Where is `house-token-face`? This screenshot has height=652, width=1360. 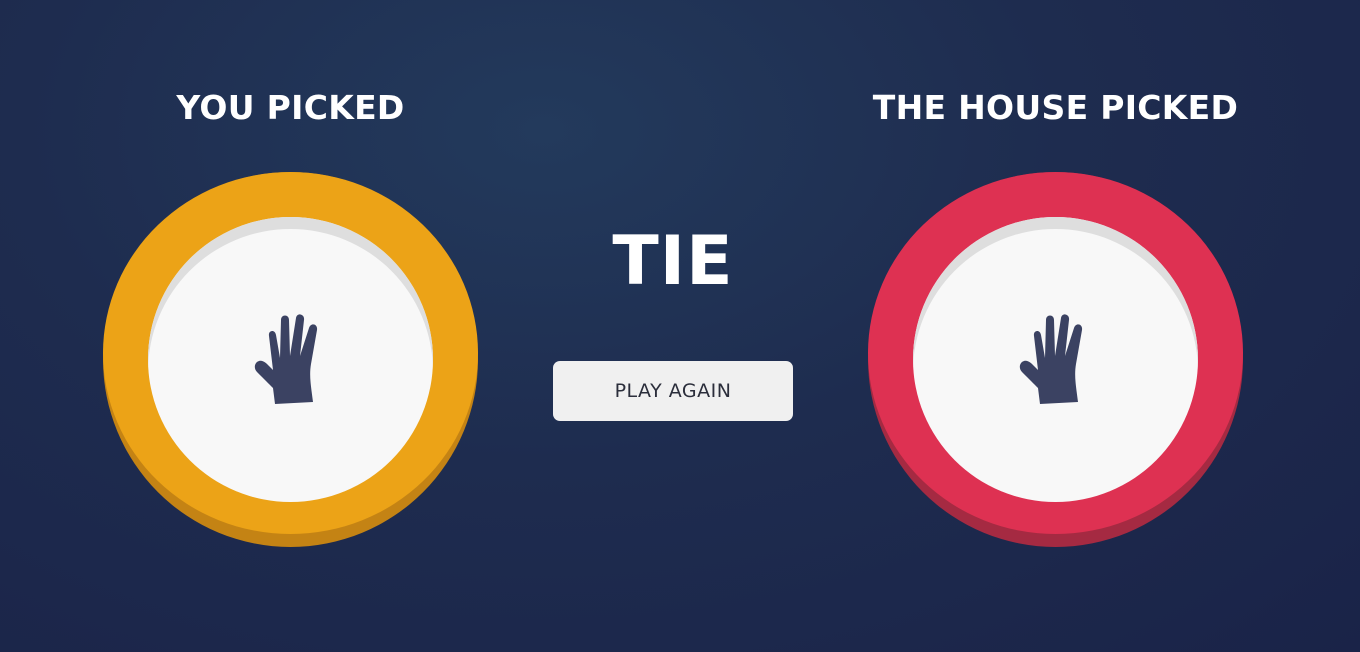
house-token-face is located at coordinates (1055, 359).